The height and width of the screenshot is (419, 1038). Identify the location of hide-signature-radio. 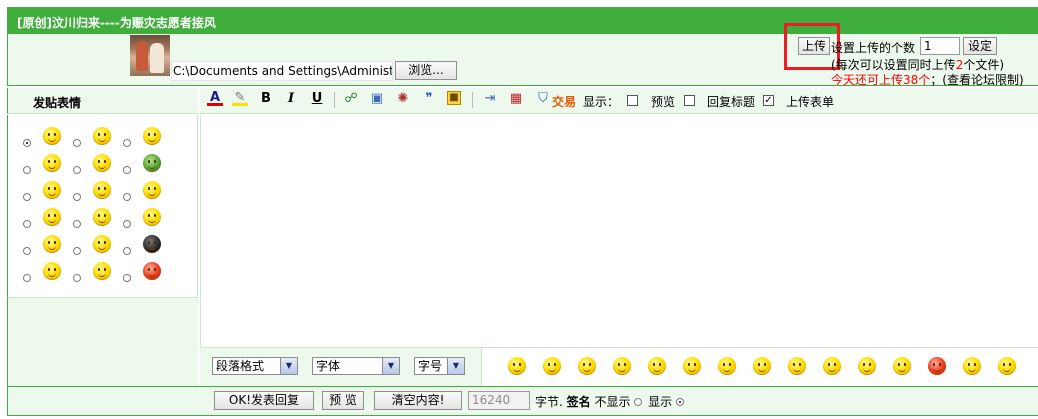
(638, 402).